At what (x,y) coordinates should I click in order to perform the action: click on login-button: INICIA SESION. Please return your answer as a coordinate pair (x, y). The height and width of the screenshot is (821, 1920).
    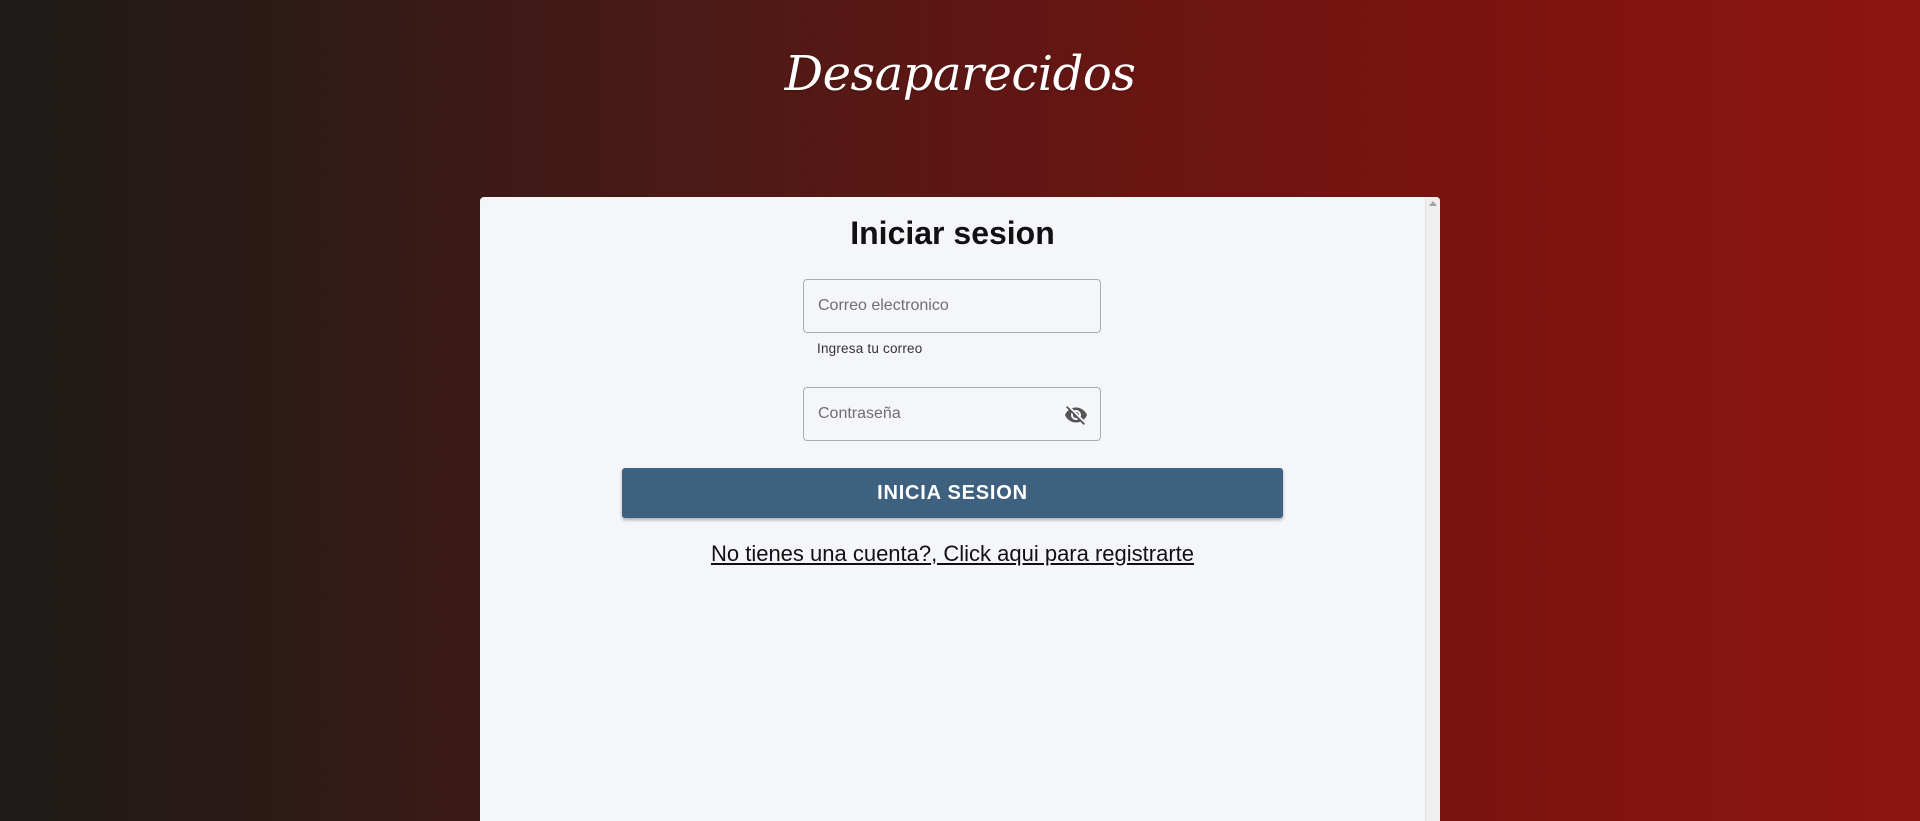
    Looking at the image, I should click on (952, 493).